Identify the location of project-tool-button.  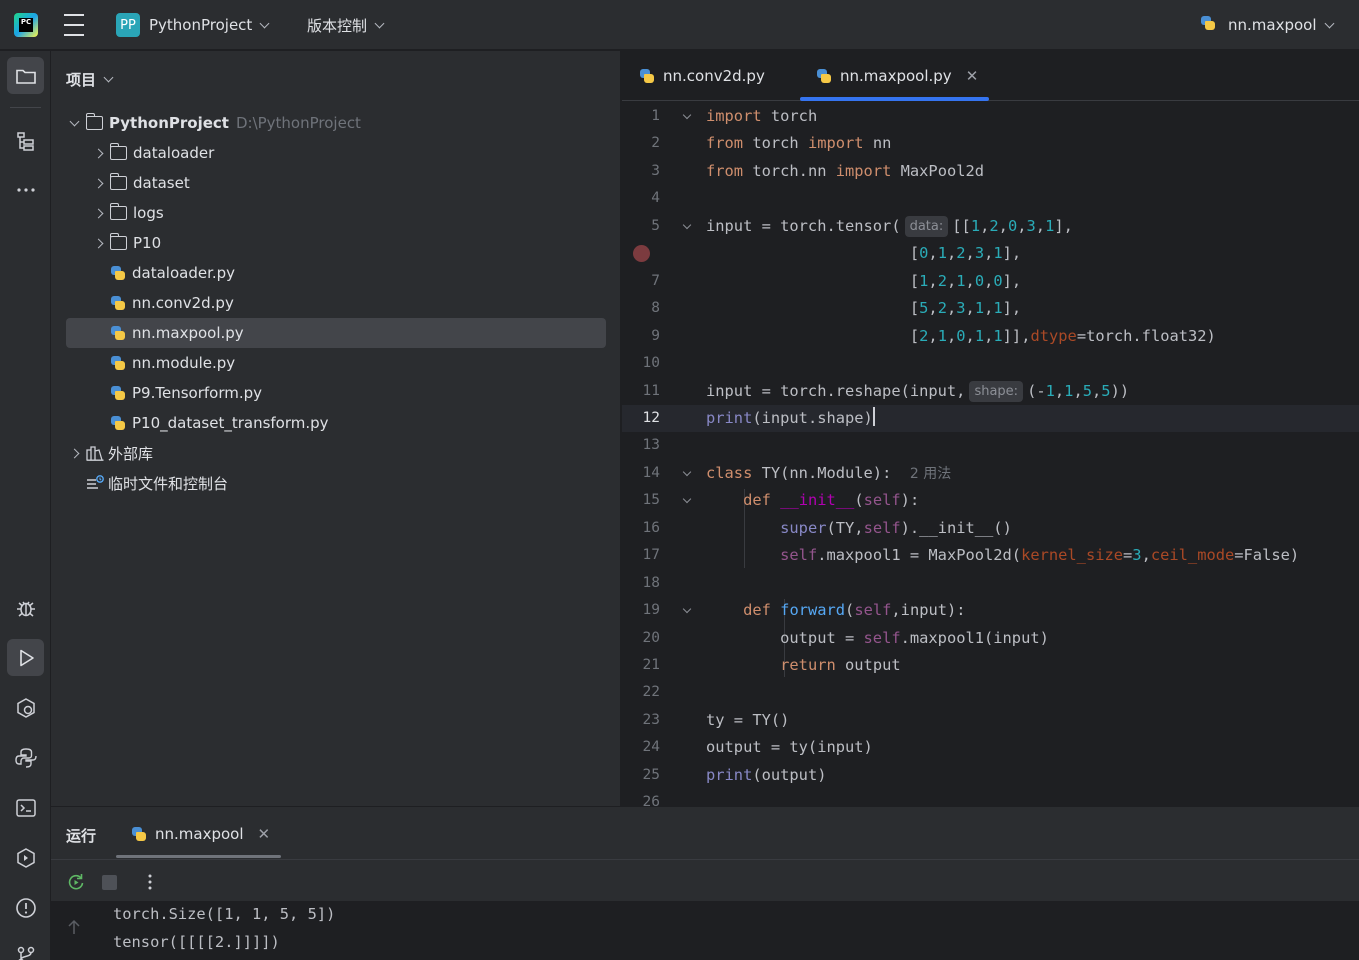
(25, 75).